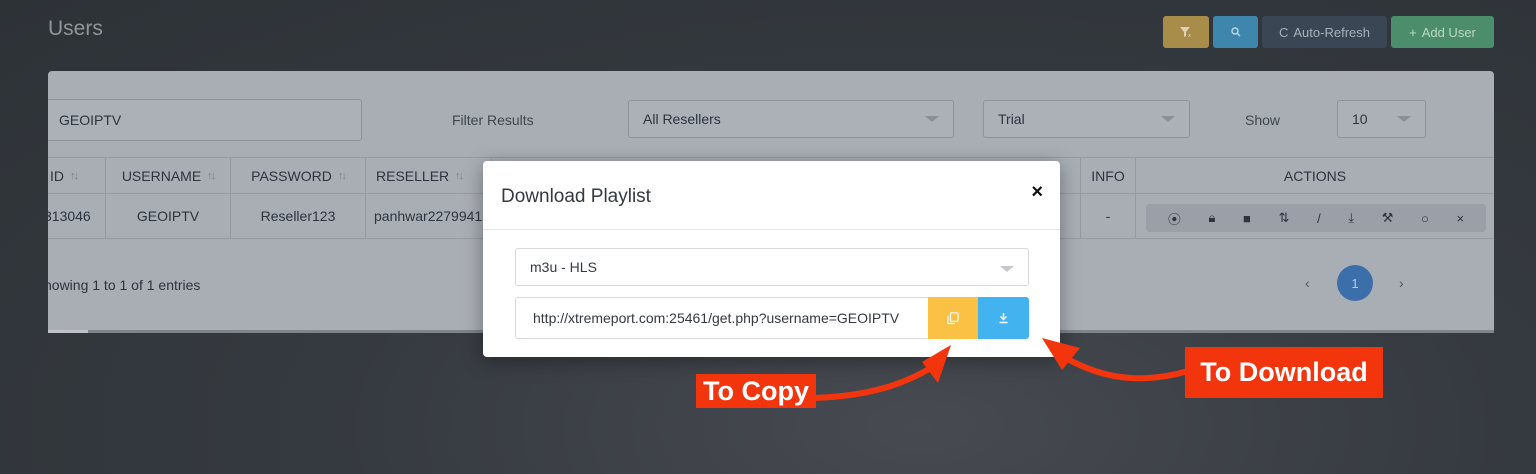 The width and height of the screenshot is (1536, 474). I want to click on copy-arrow, so click(874, 382).